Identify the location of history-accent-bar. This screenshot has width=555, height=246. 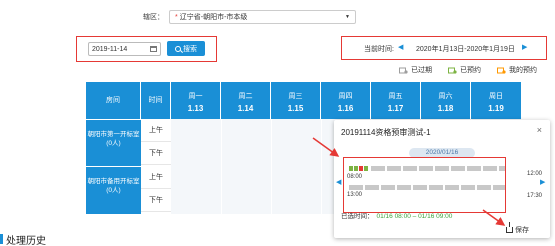
(1, 239).